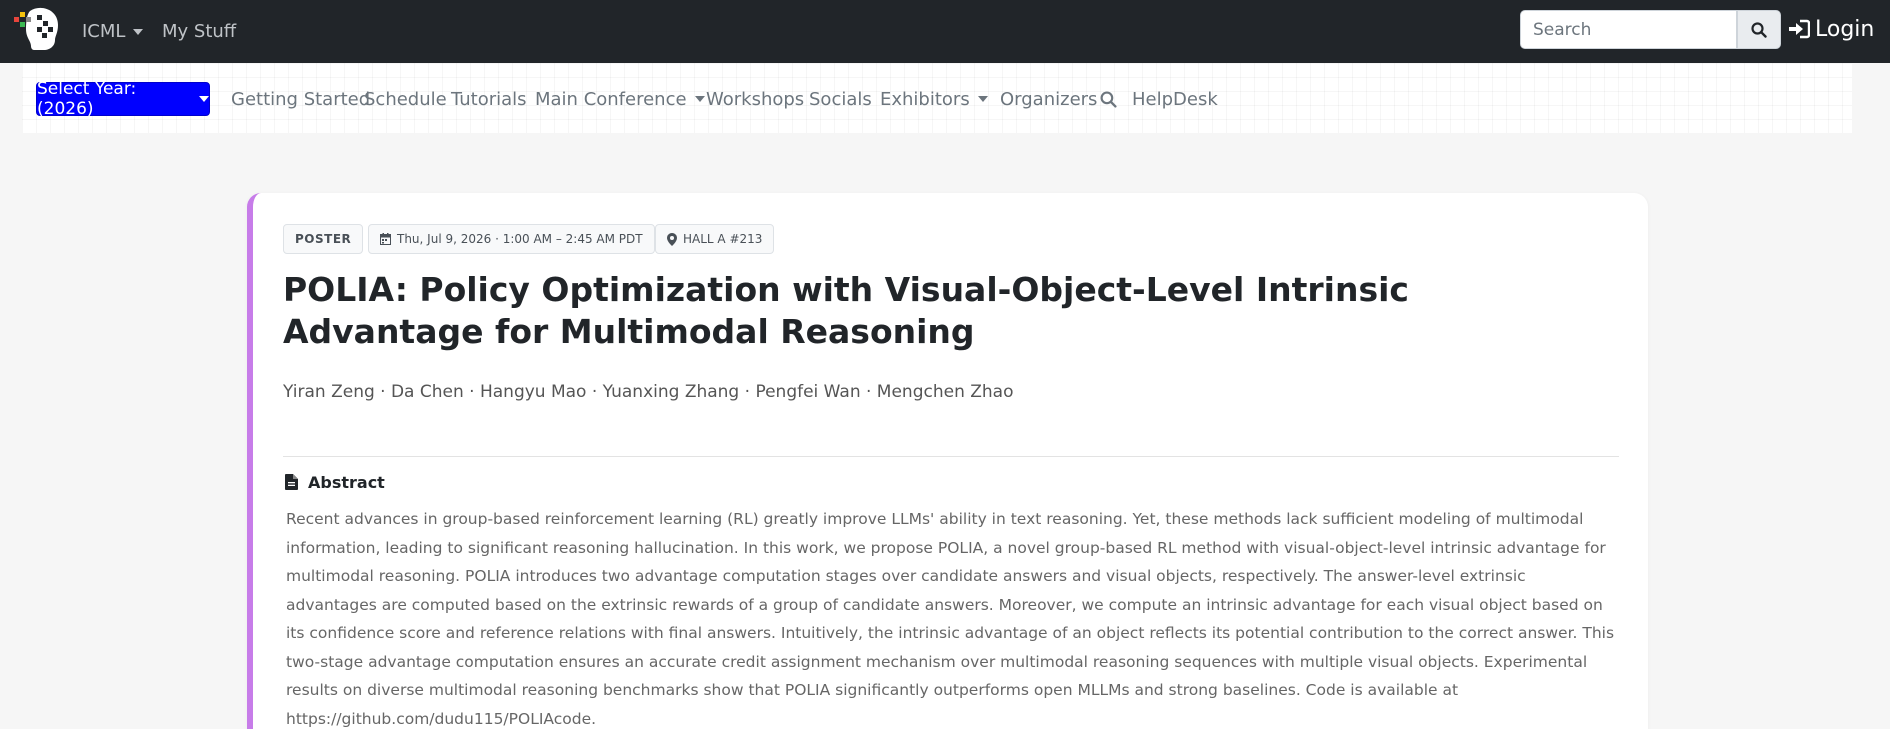 This screenshot has width=1890, height=729. I want to click on nav-label: Tutorials, so click(489, 99).